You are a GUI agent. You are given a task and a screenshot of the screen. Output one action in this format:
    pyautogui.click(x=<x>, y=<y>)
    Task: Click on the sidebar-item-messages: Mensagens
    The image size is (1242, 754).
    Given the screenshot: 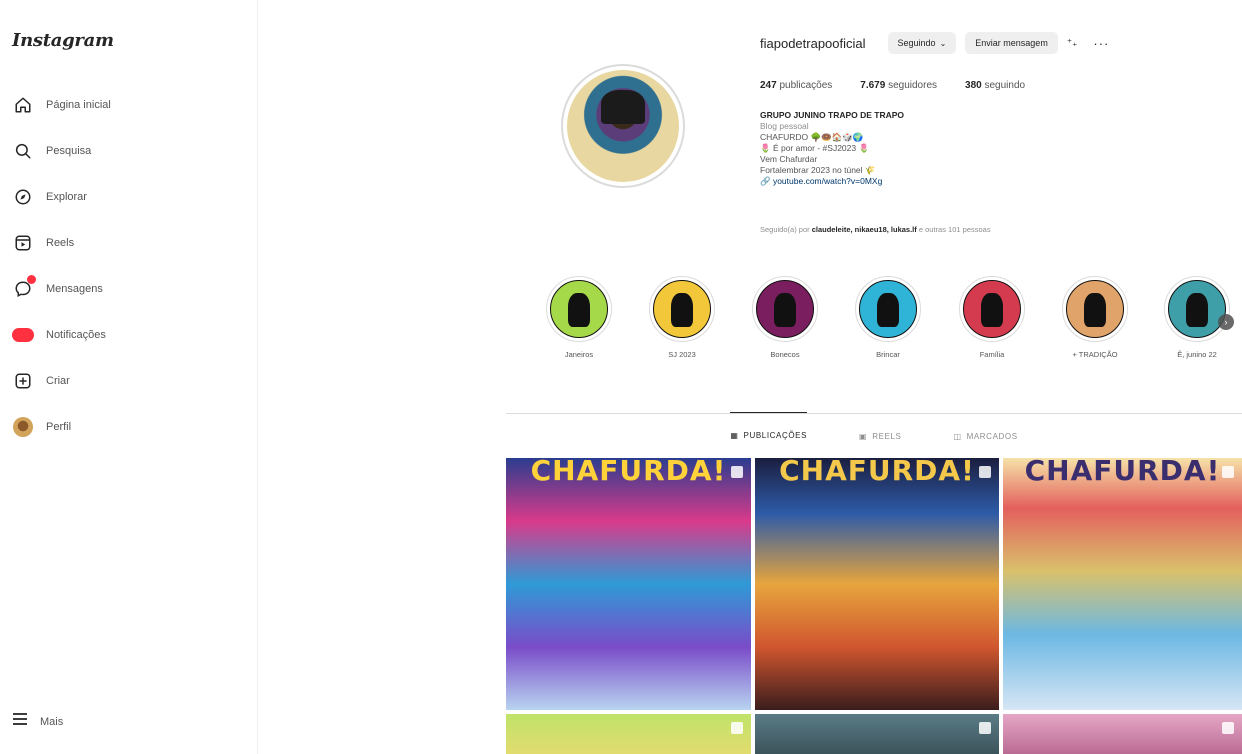 What is the action you would take?
    pyautogui.click(x=128, y=289)
    